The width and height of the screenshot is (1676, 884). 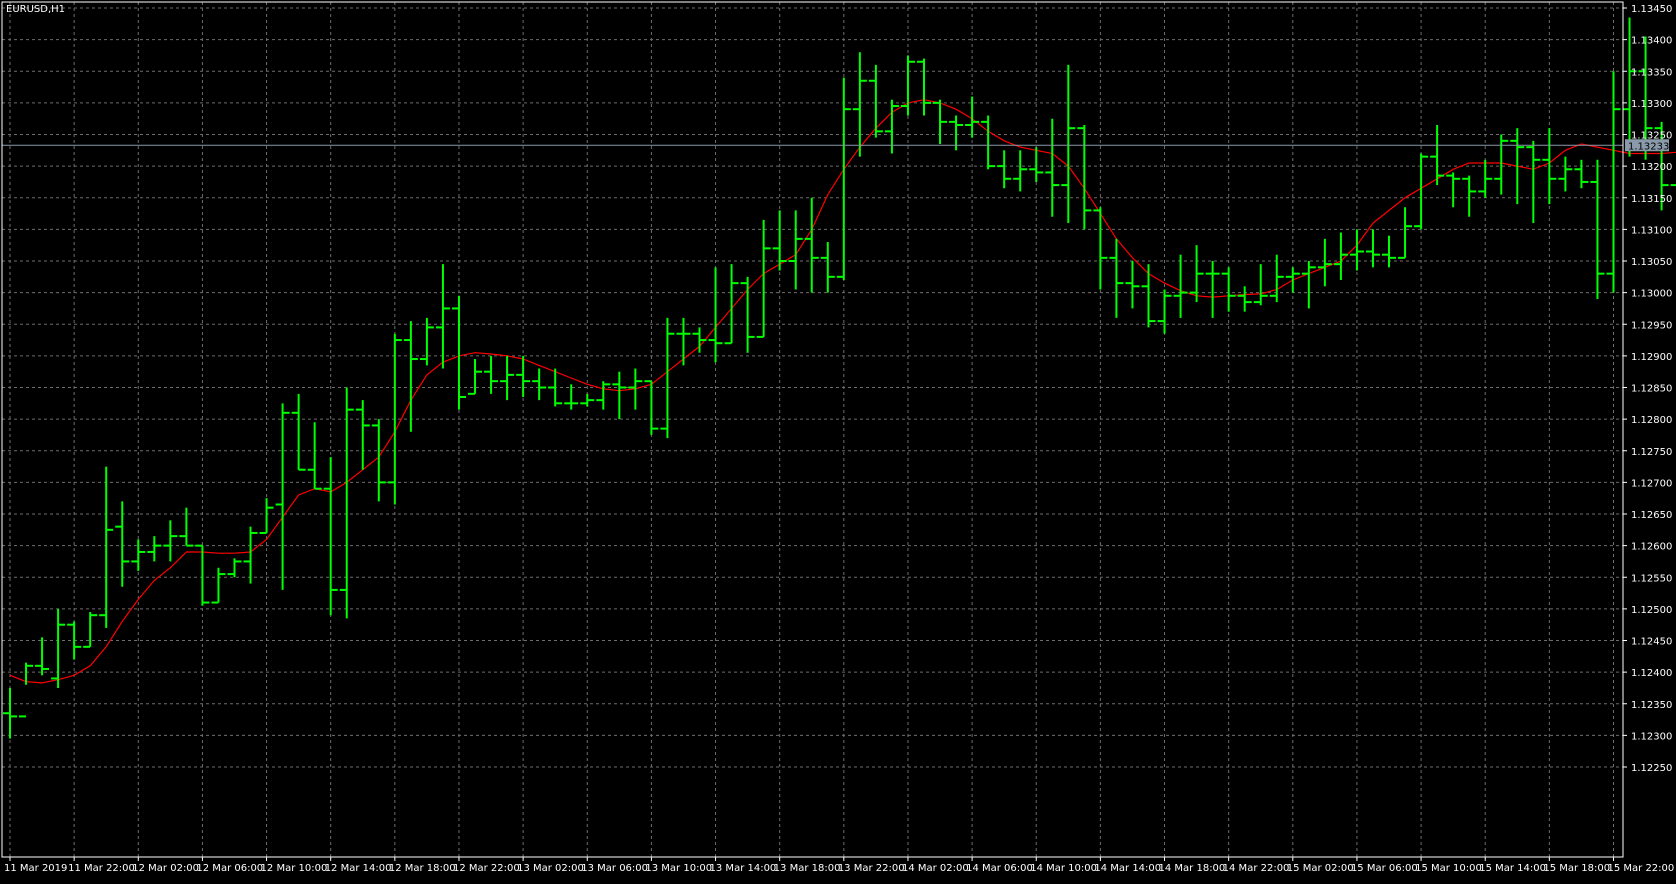 I want to click on y-tick-label: 1.12700, so click(x=1651, y=483).